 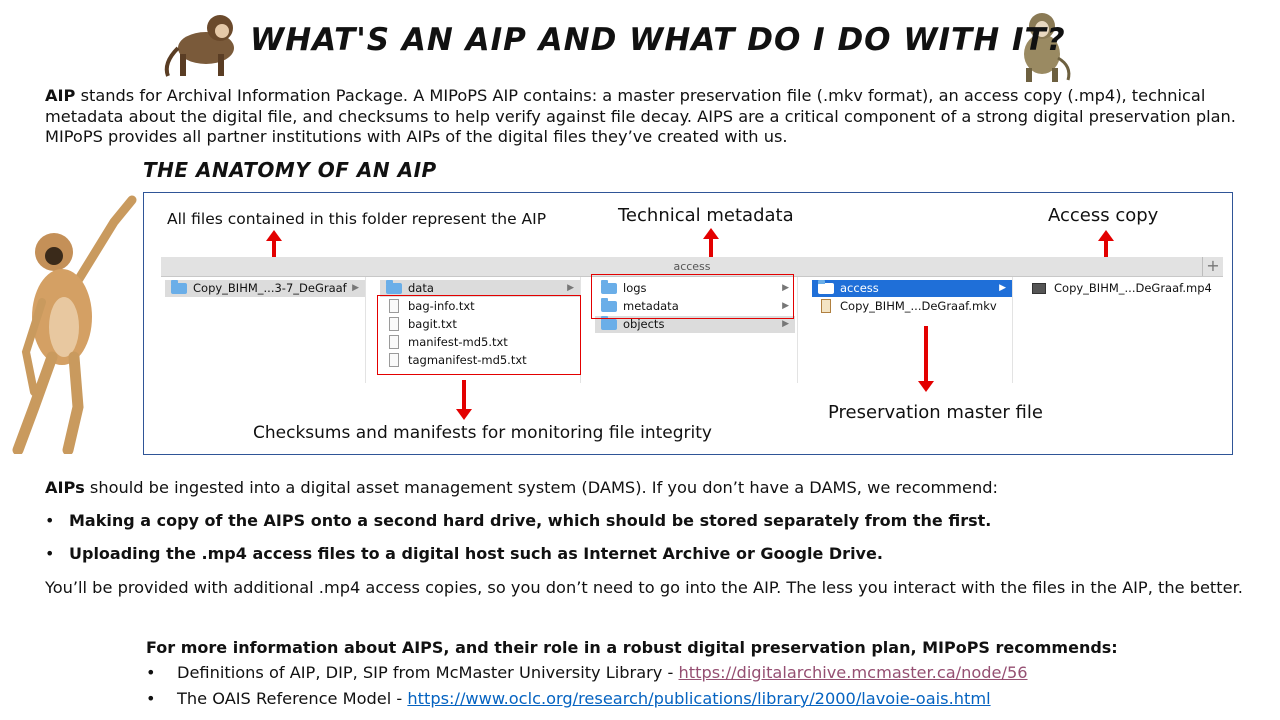 I want to click on finder-item-access: access ▶, so click(x=912, y=288).